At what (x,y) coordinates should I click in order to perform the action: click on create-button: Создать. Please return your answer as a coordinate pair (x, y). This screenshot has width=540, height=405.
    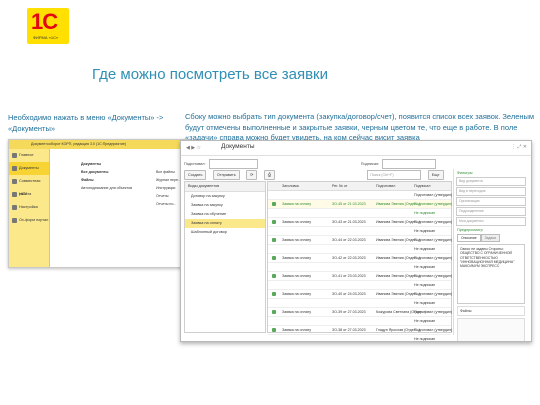
    Looking at the image, I should click on (195, 175).